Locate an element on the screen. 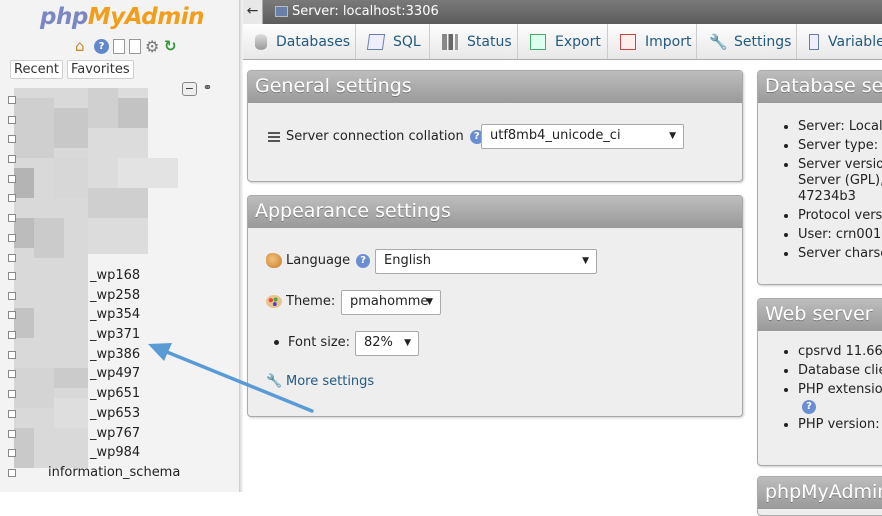  export-icon is located at coordinates (538, 41).